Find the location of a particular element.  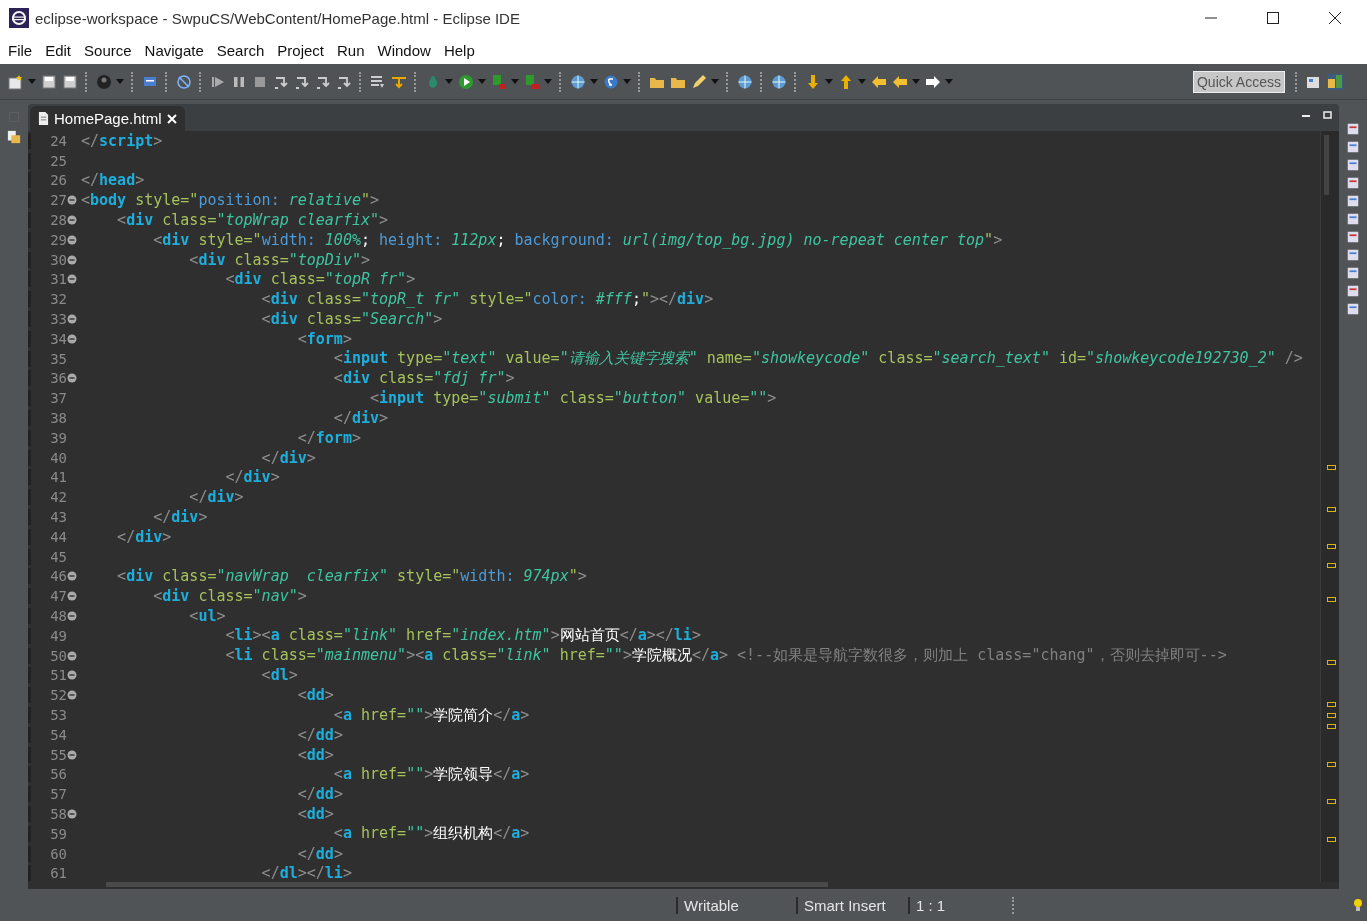

code-line: <a href="">学院简介</a> is located at coordinates (431, 715).